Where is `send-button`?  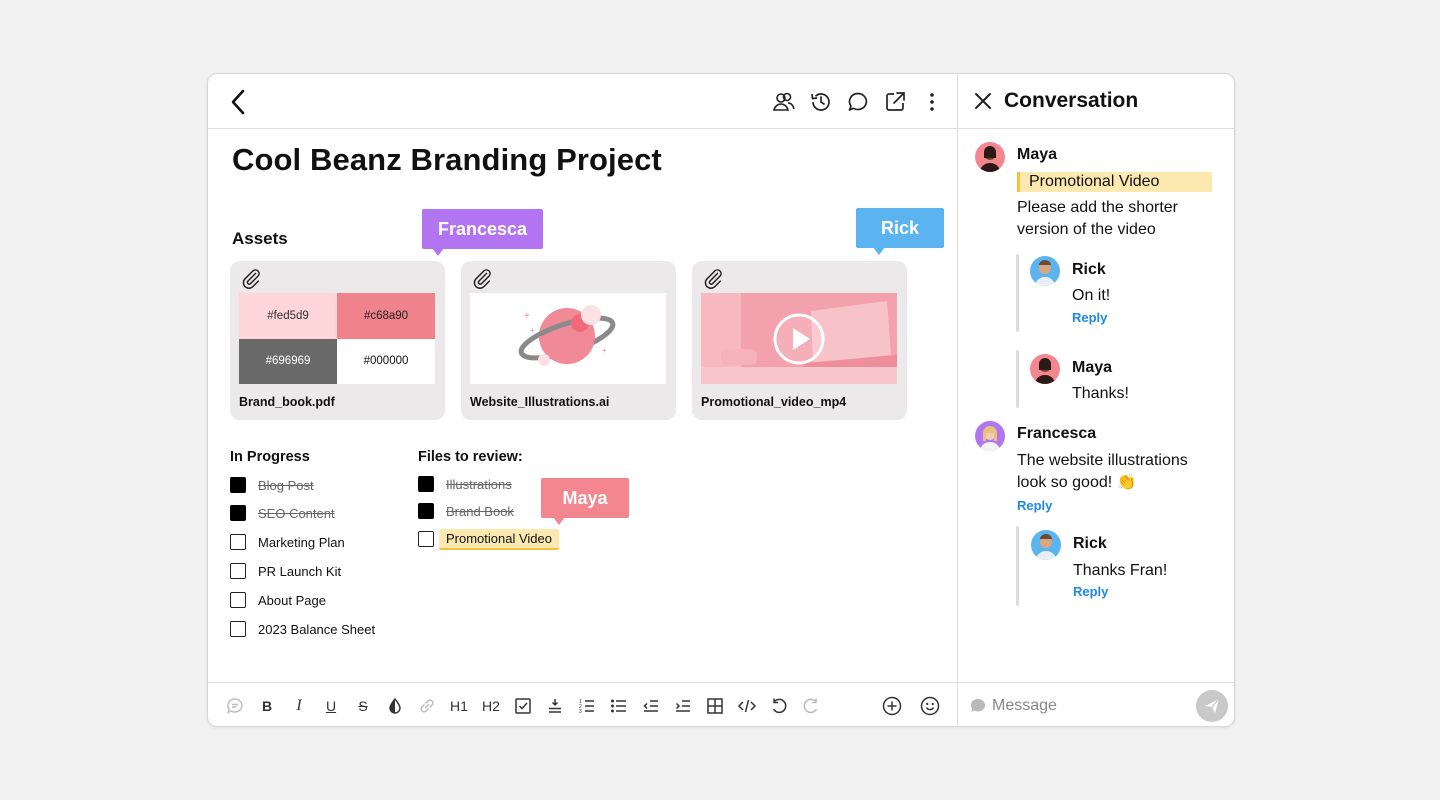
send-button is located at coordinates (1212, 706).